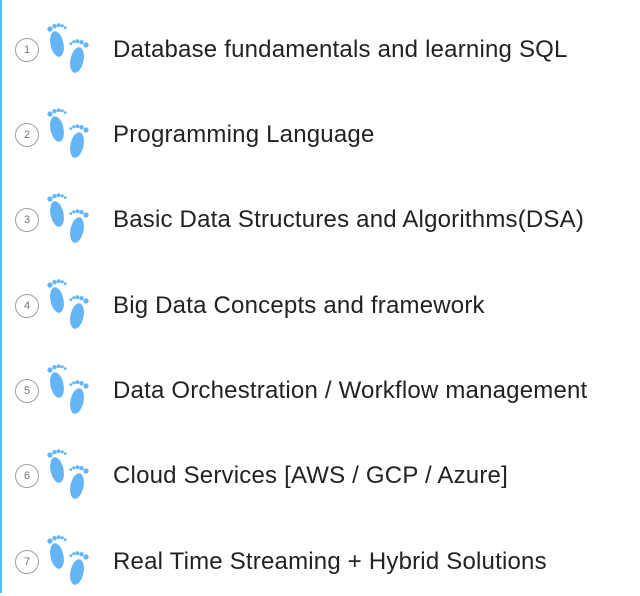 The height and width of the screenshot is (596, 640). I want to click on step-item-1: 1 Database fundamentals and learning SQL, so click(320, 52).